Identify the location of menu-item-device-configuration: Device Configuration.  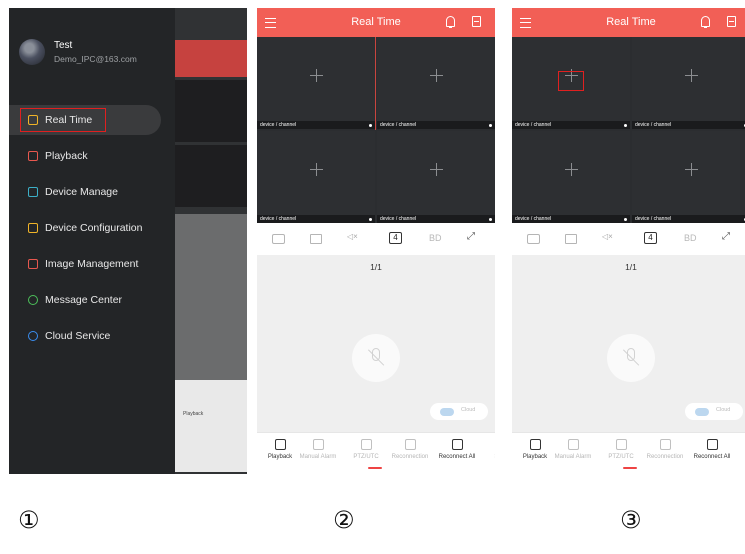
(89, 228).